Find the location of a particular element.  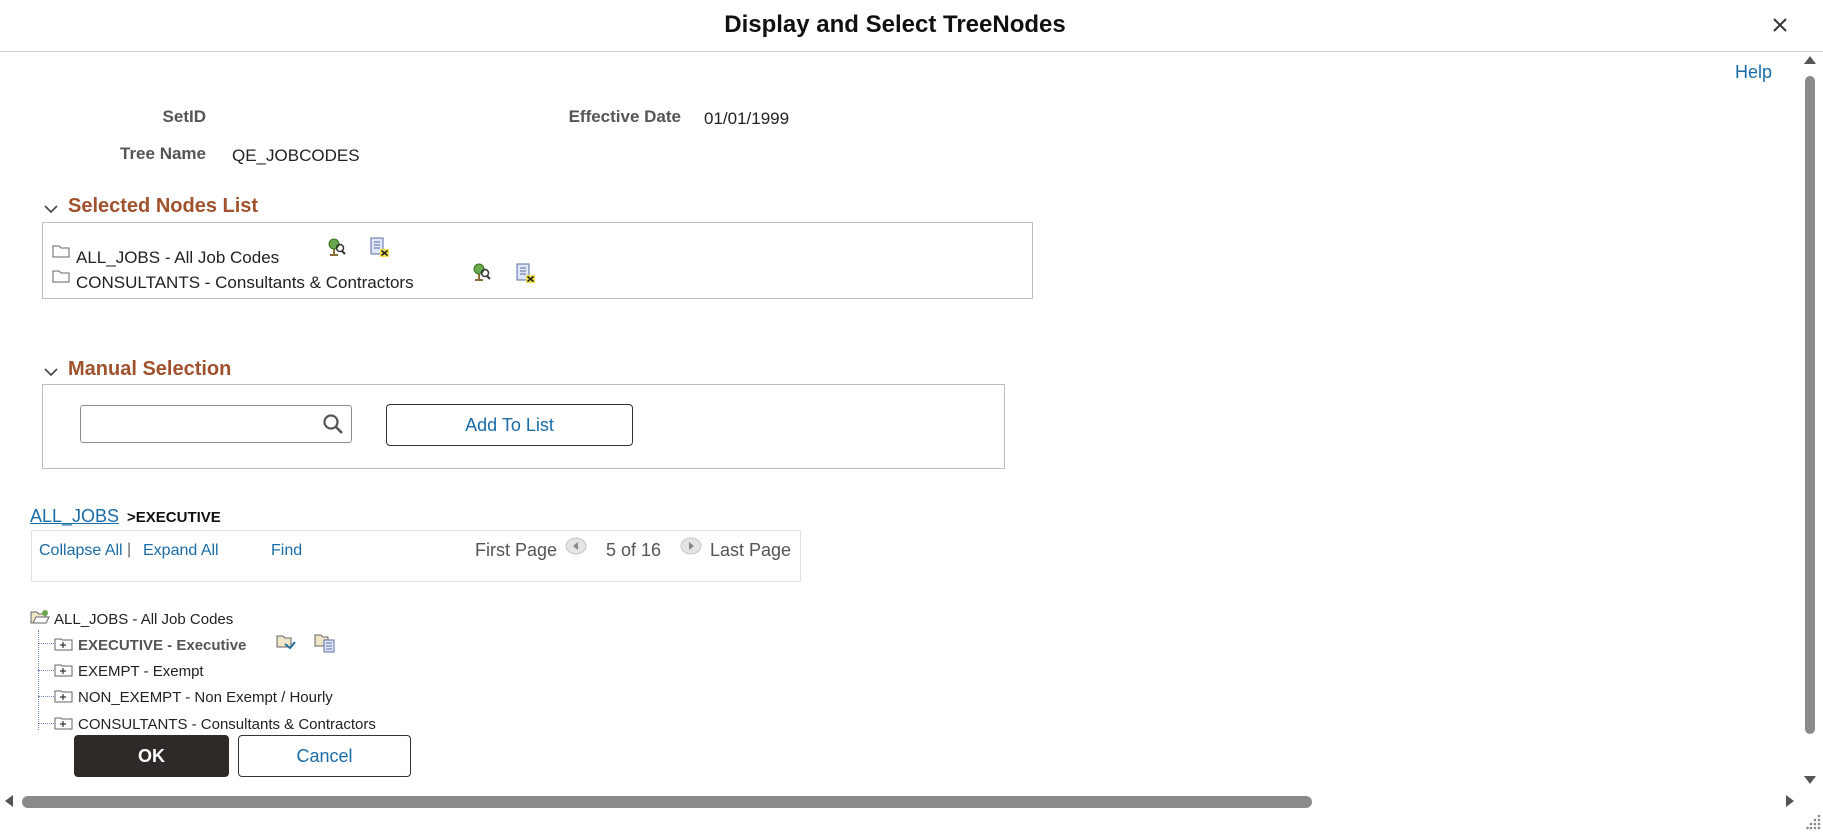

expand-all-link: Expand All is located at coordinates (181, 551).